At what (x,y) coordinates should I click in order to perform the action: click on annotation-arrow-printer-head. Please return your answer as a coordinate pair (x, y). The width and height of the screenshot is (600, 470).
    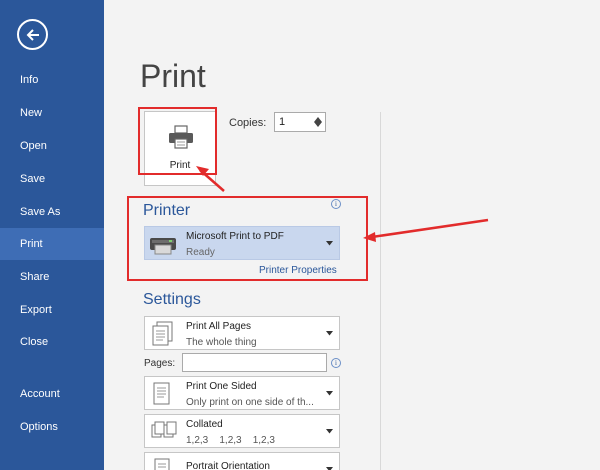
    Looking at the image, I should click on (369, 237).